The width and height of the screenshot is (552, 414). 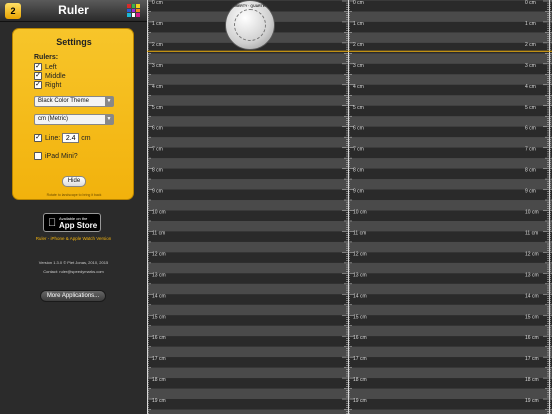 I want to click on ruler-left-checkbox: ✓, so click(x=38, y=67).